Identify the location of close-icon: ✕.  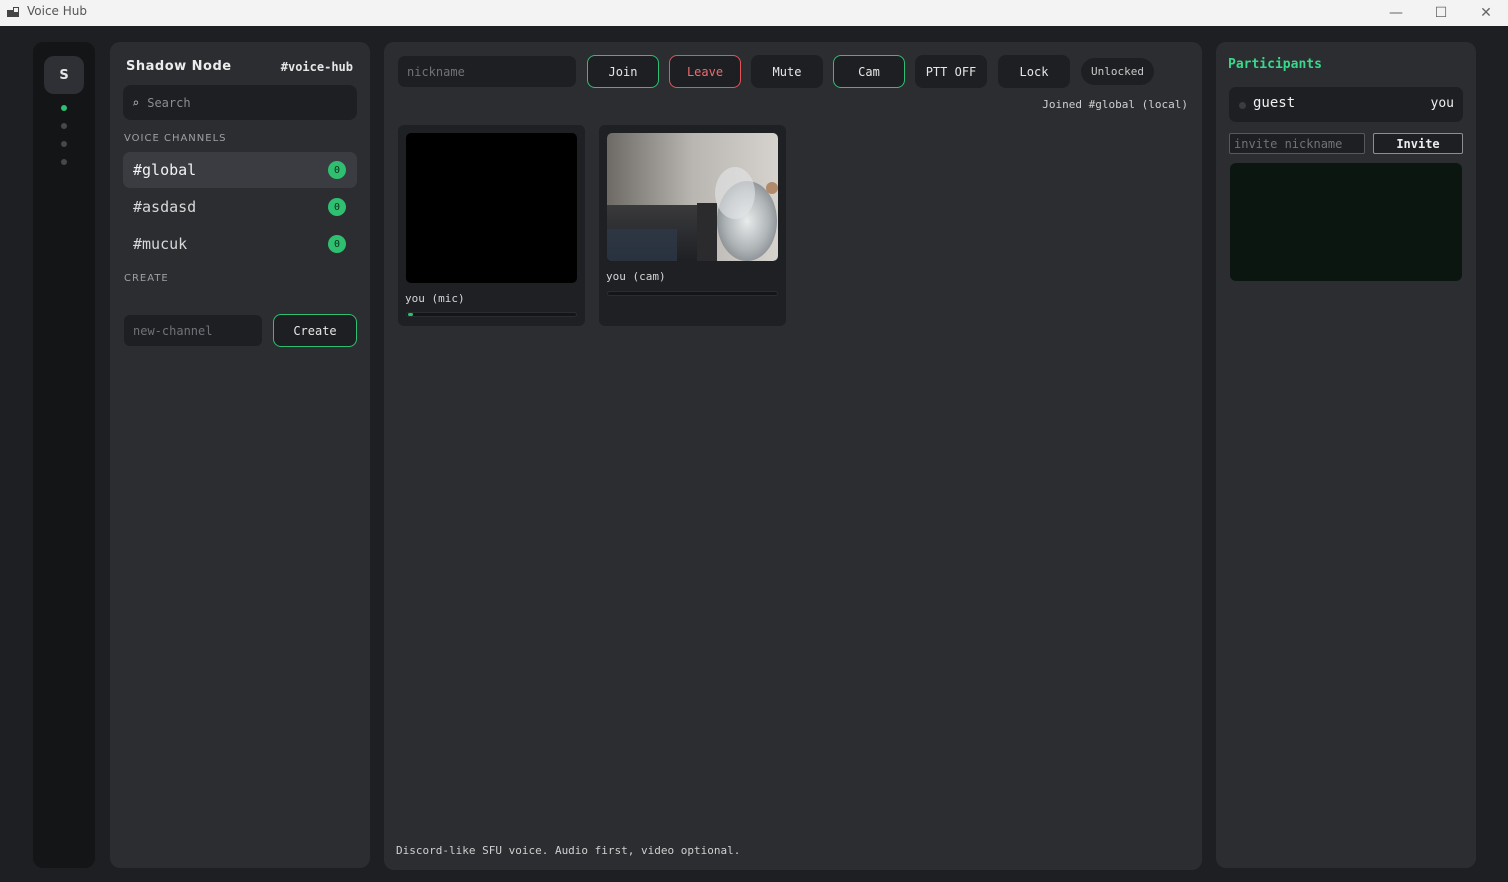
(1486, 13).